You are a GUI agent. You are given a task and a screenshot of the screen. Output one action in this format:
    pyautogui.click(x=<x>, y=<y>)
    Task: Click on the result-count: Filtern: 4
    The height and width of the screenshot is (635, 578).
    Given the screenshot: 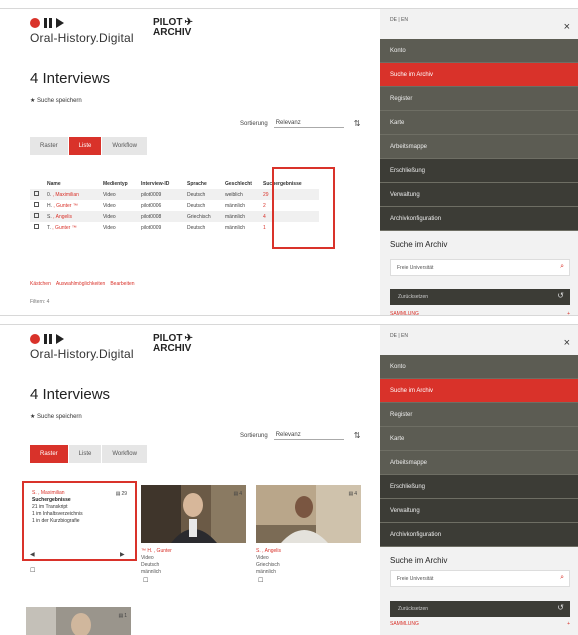 What is the action you would take?
    pyautogui.click(x=40, y=302)
    